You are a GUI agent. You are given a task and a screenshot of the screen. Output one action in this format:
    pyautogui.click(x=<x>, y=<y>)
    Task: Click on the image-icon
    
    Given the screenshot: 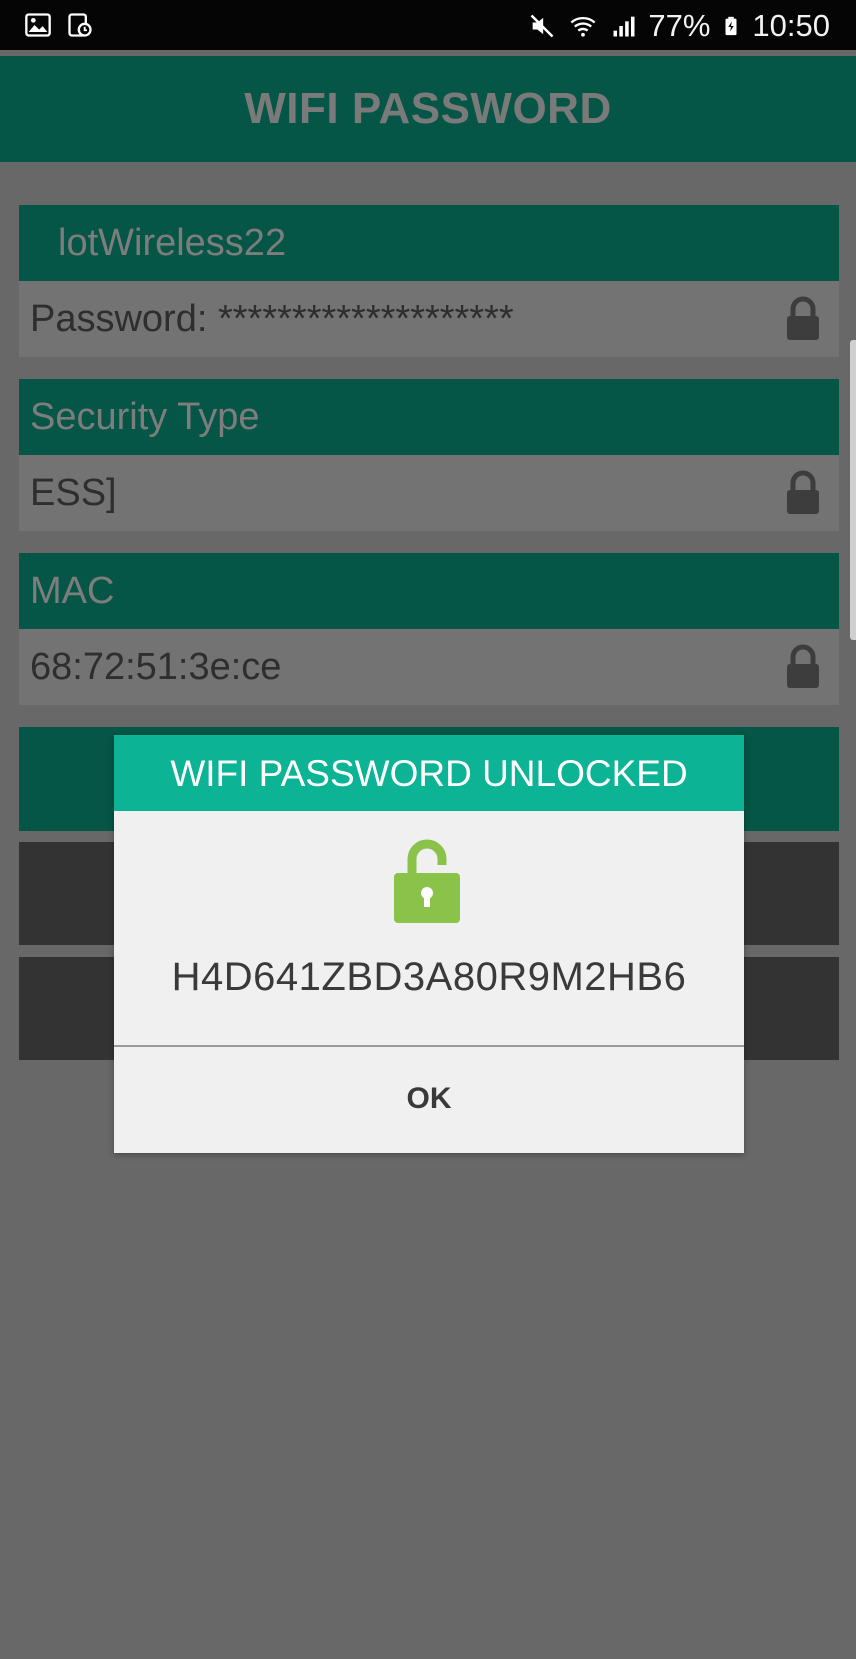 What is the action you would take?
    pyautogui.click(x=38, y=25)
    